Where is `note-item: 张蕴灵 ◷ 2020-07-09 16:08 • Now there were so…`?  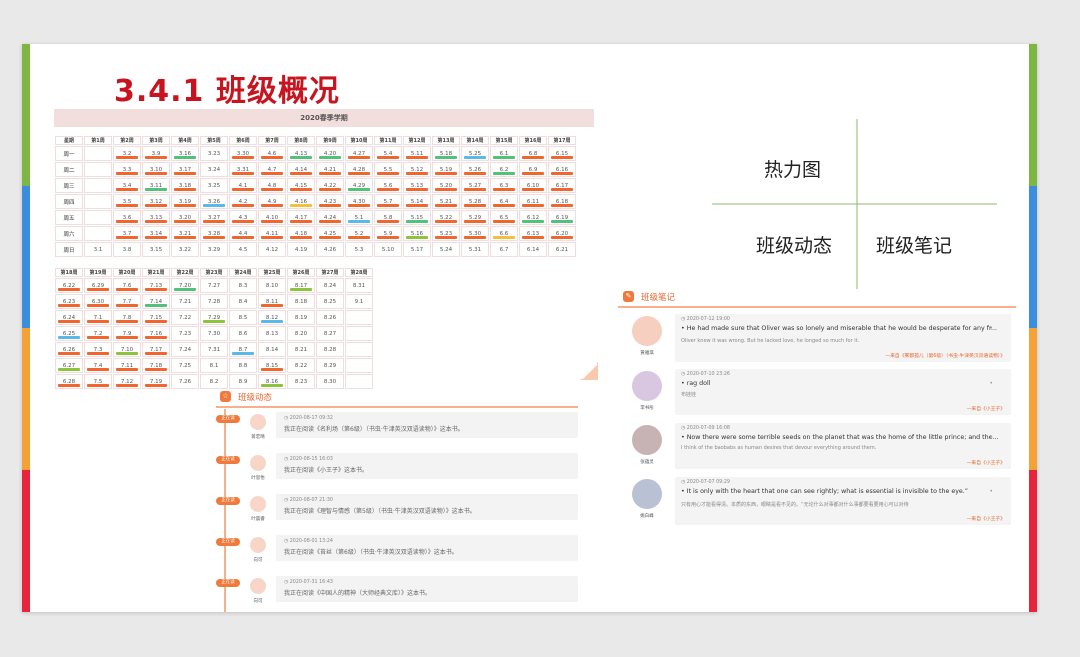 note-item: 张蕴灵 ◷ 2020-07-09 16:08 • Now there were so… is located at coordinates (817, 447).